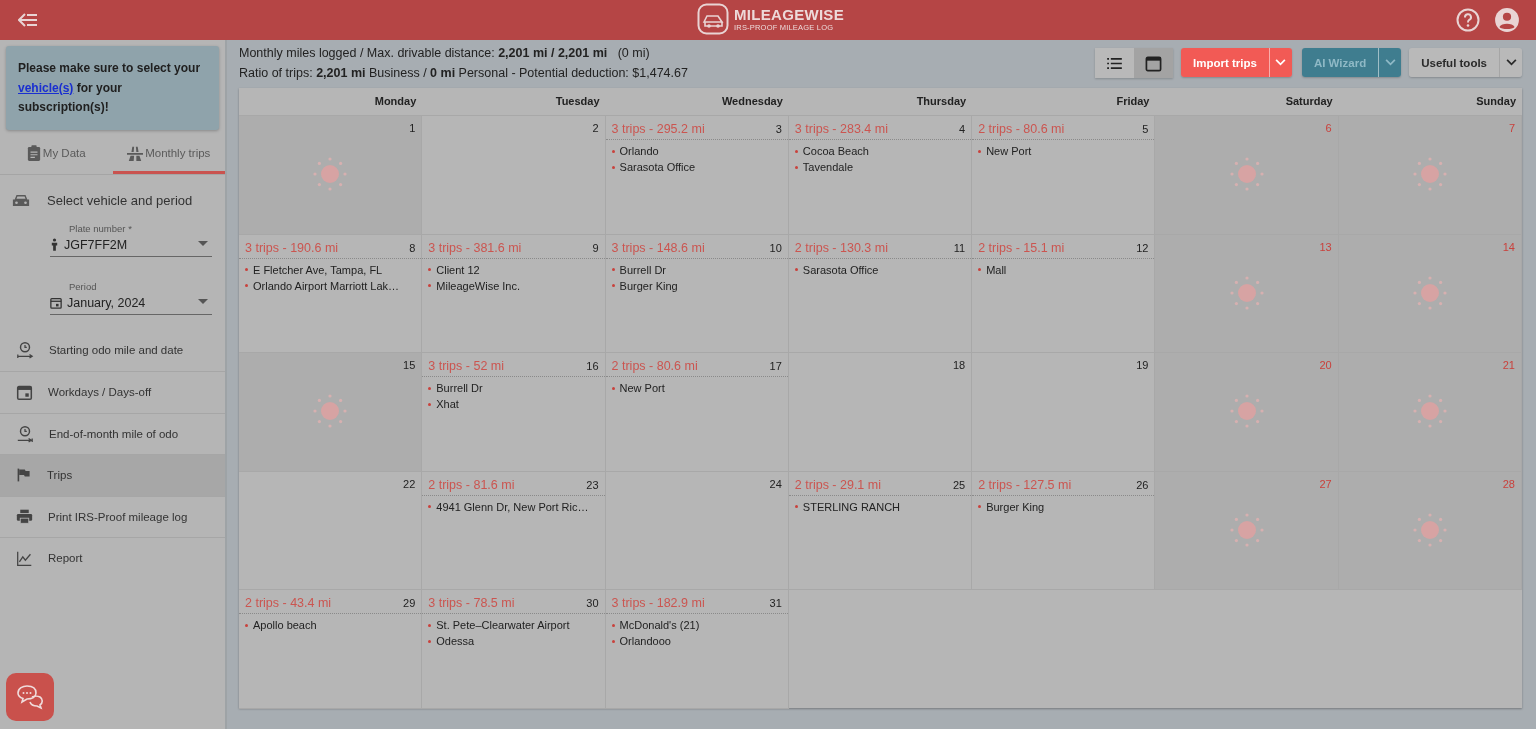 Image resolution: width=1536 pixels, height=729 pixels. Describe the element at coordinates (962, 129) in the screenshot. I see `day-number: 4` at that location.